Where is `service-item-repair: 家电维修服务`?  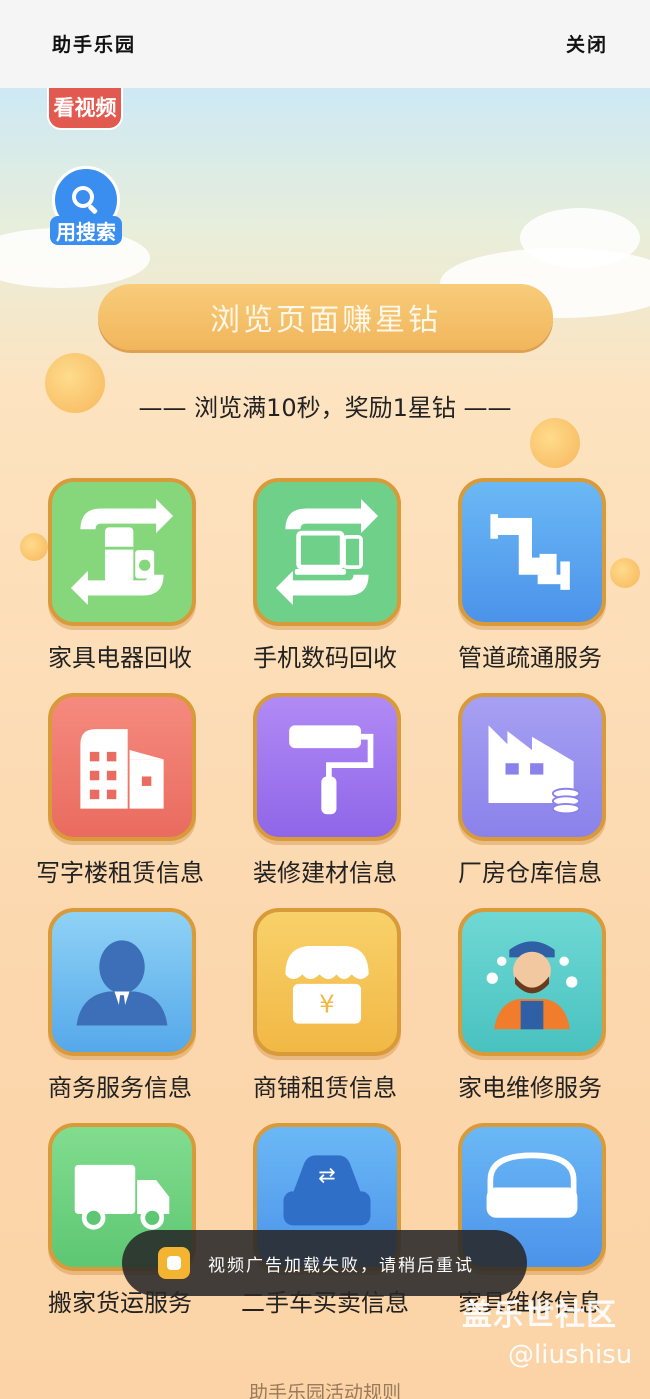 service-item-repair: 家电维修服务 is located at coordinates (510, 1008).